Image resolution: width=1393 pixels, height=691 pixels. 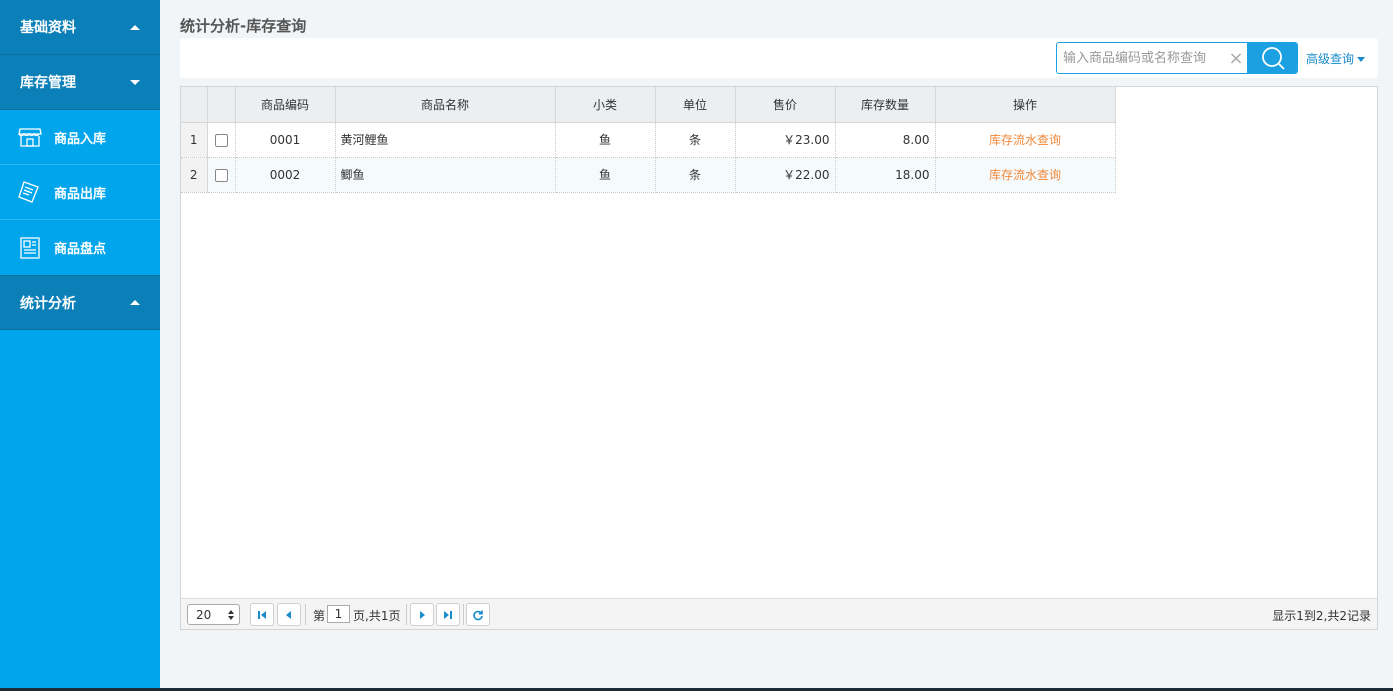 I want to click on cell-price: ￥23.00, so click(x=785, y=140).